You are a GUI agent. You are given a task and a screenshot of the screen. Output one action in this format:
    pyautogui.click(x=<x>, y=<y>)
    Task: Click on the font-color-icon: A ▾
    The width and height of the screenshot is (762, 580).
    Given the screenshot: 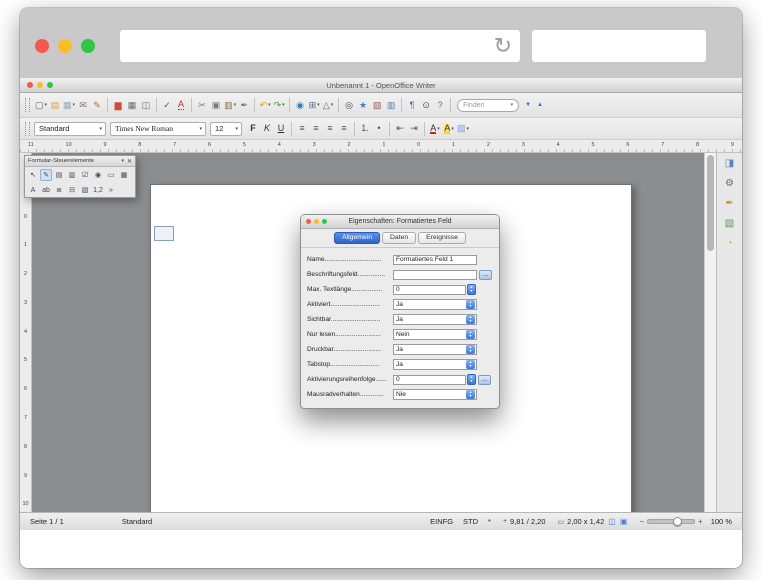 What is the action you would take?
    pyautogui.click(x=435, y=129)
    